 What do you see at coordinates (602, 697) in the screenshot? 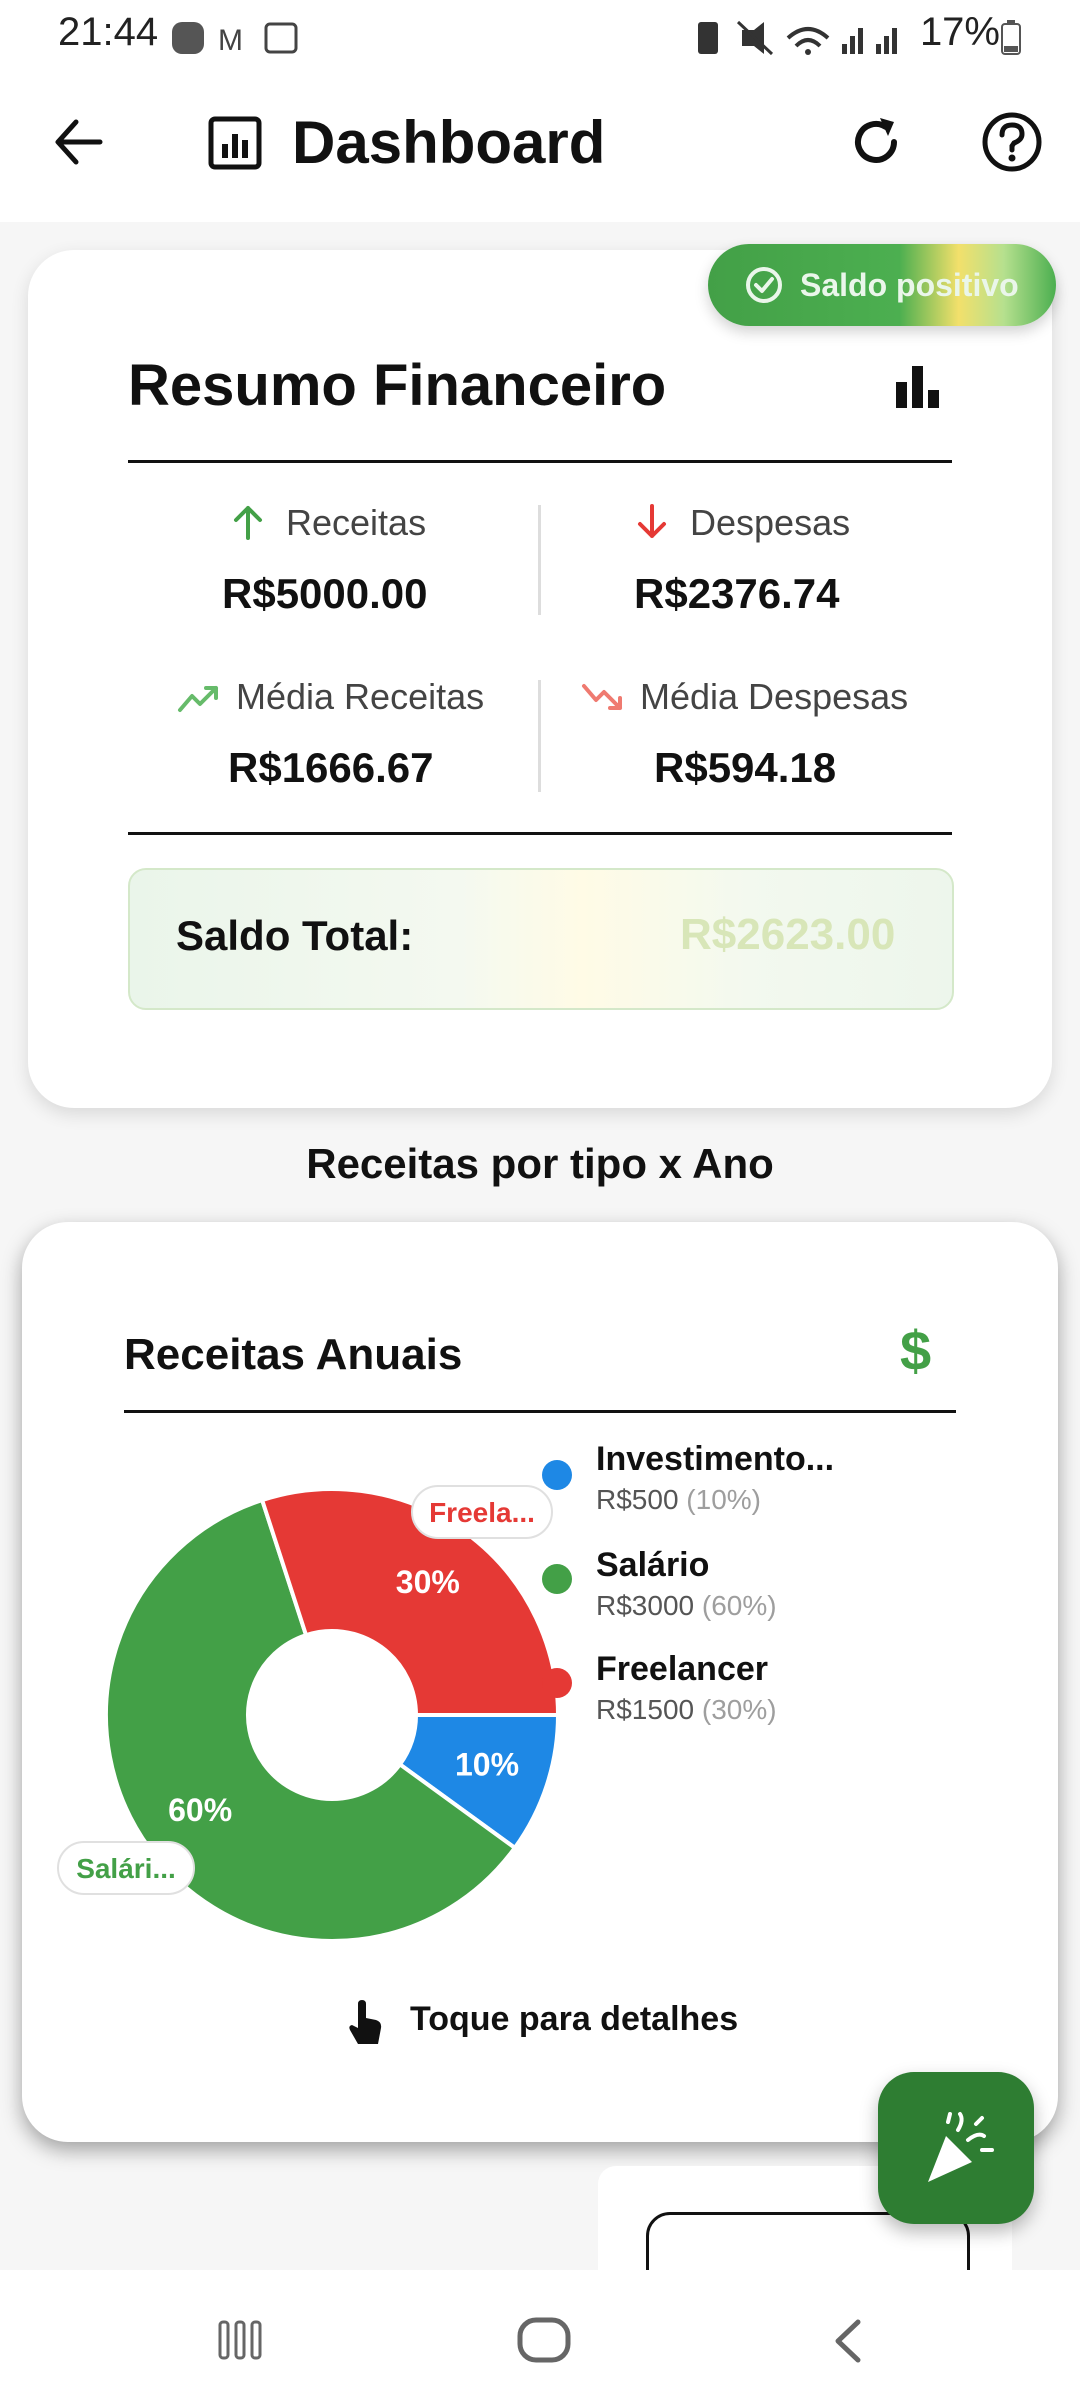
I see `trending-down-icon` at bounding box center [602, 697].